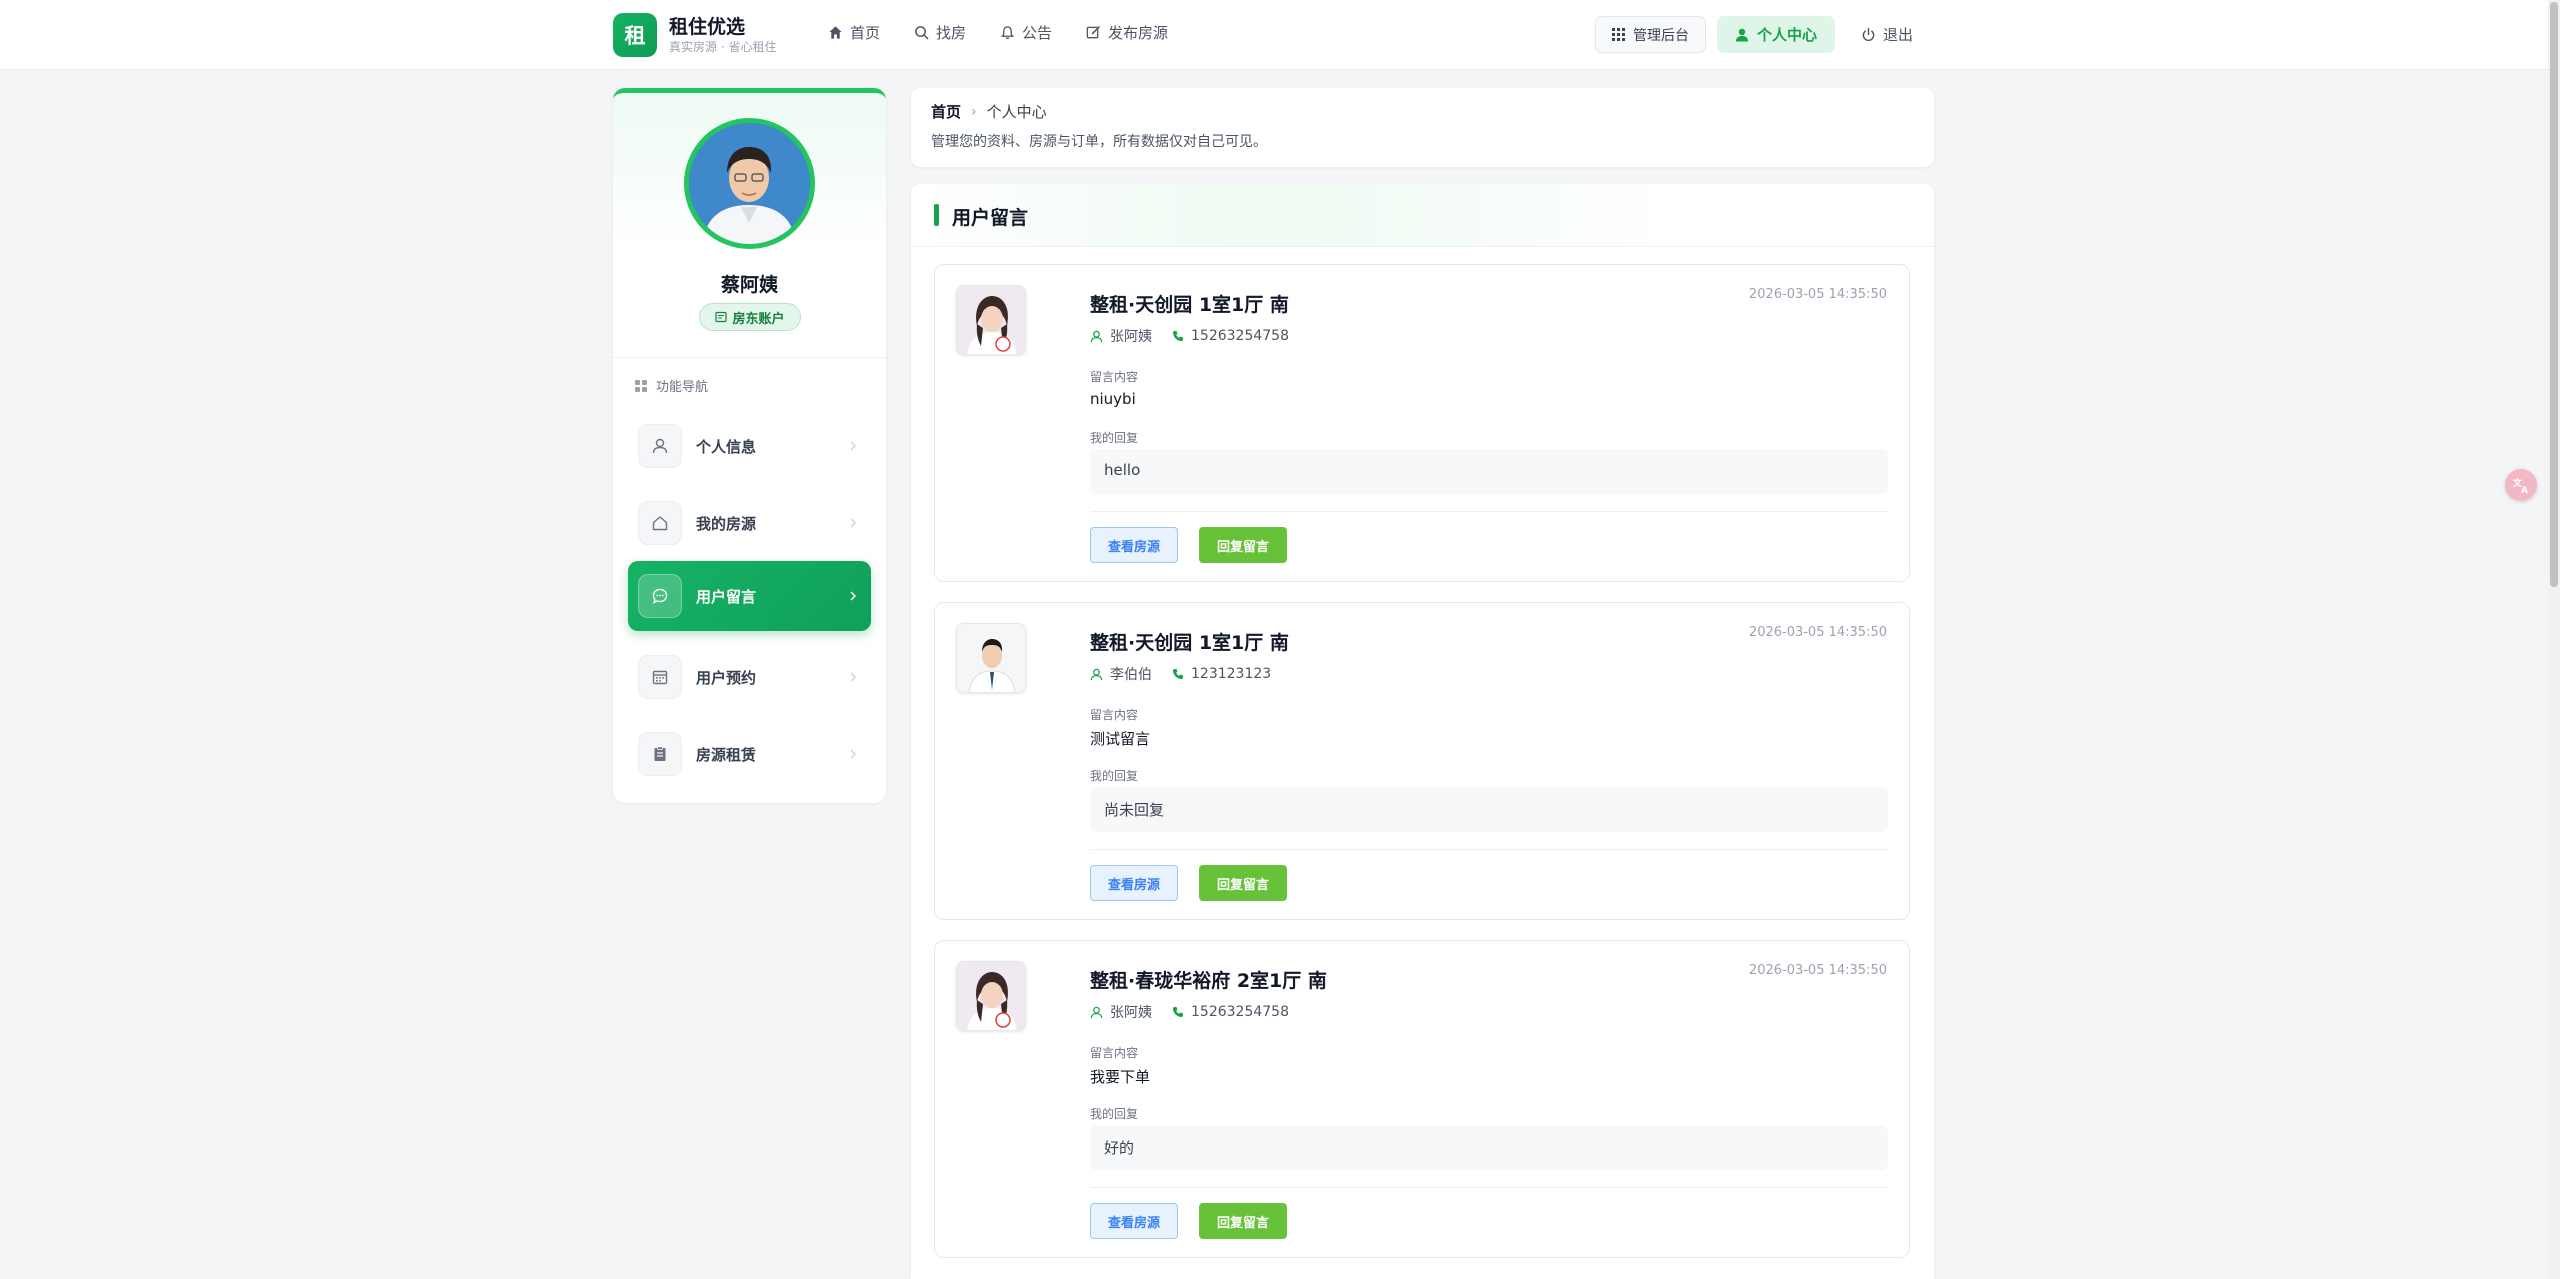 This screenshot has height=1279, width=2560. I want to click on sidebar-item-label: 我的房源, so click(726, 523).